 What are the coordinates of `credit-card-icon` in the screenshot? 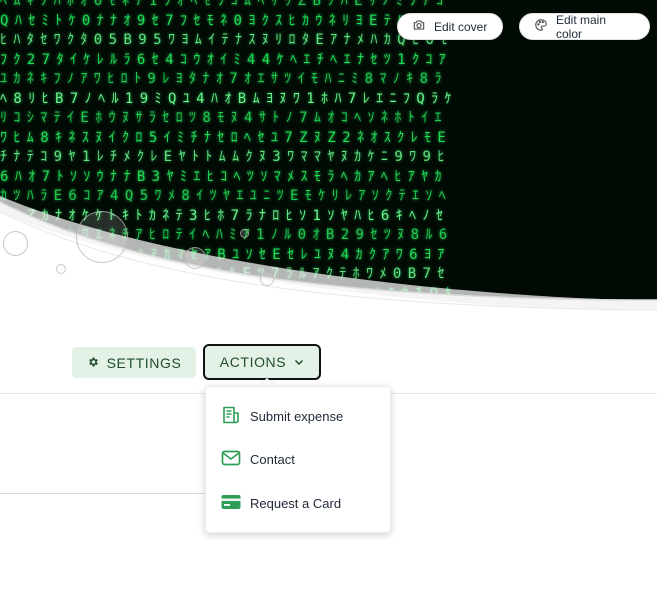 It's located at (231, 503).